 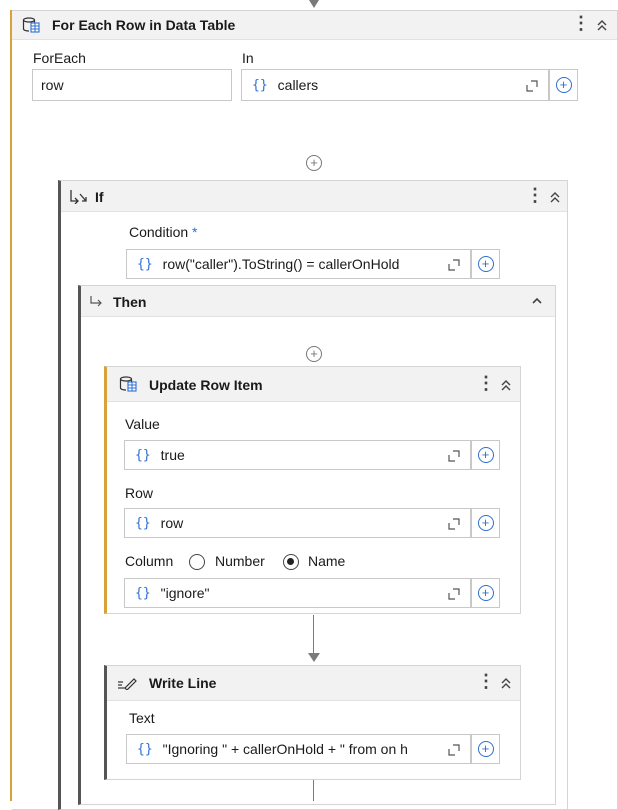 What do you see at coordinates (183, 683) in the screenshot?
I see `write-line-title: Write Line` at bounding box center [183, 683].